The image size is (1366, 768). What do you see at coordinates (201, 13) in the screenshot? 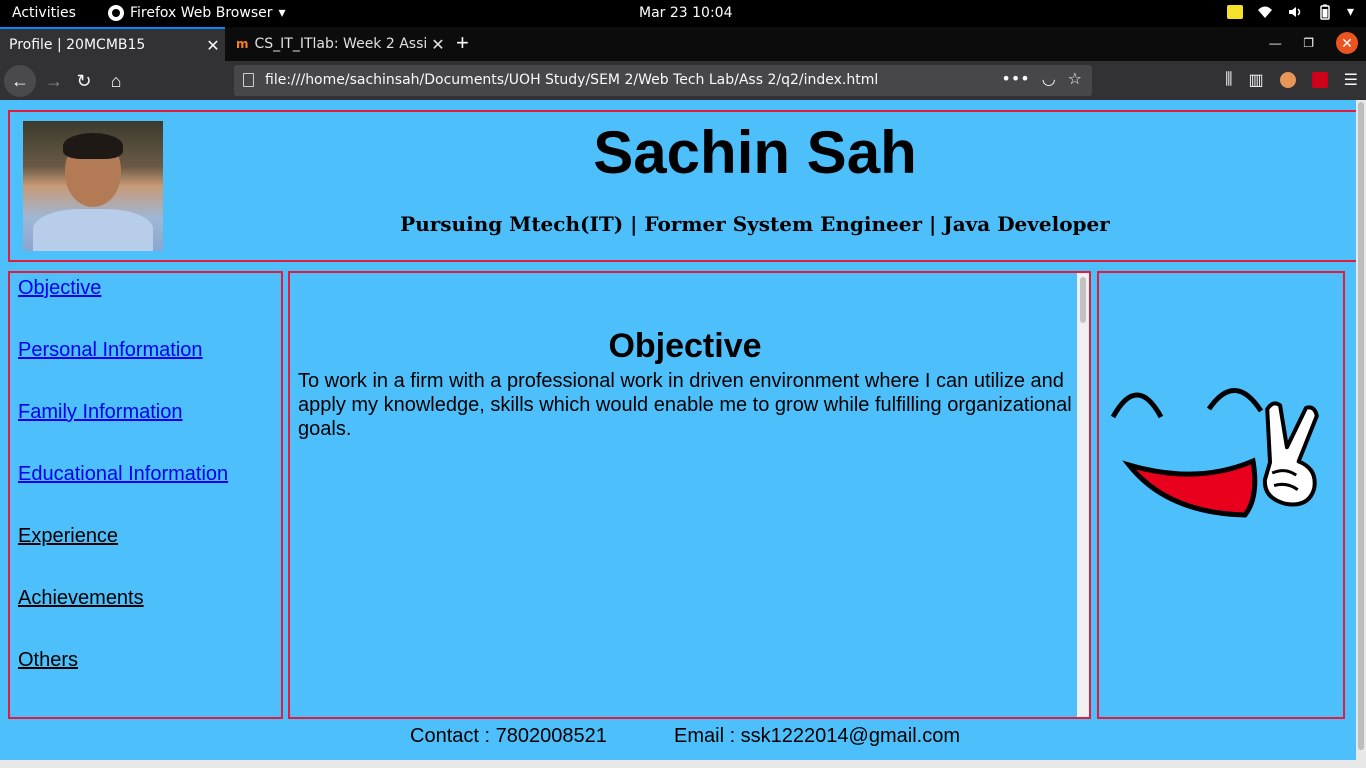
I see `app-menu-label: Firefox Web Browser` at bounding box center [201, 13].